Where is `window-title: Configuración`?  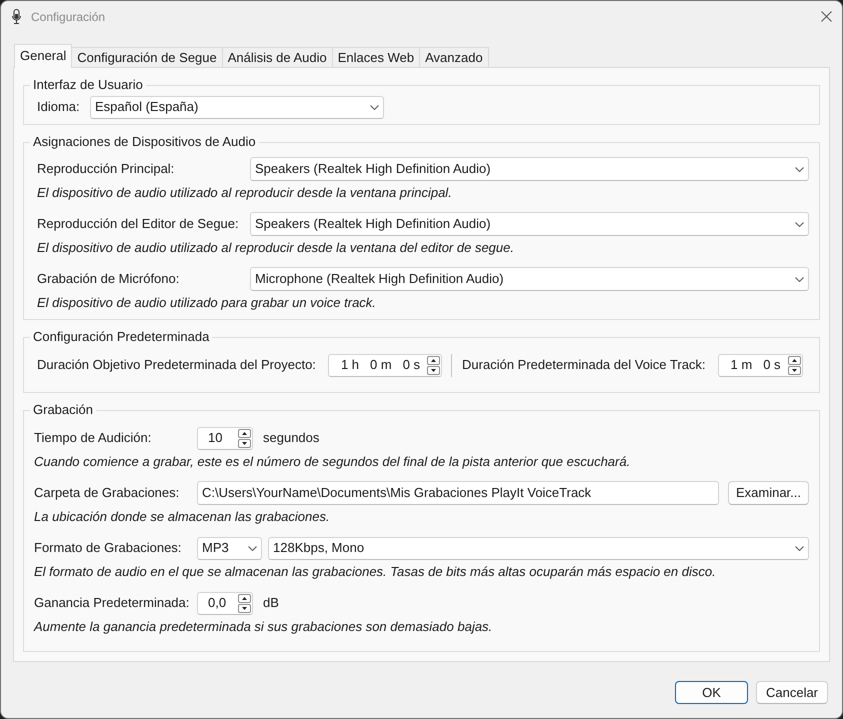 window-title: Configuración is located at coordinates (68, 16).